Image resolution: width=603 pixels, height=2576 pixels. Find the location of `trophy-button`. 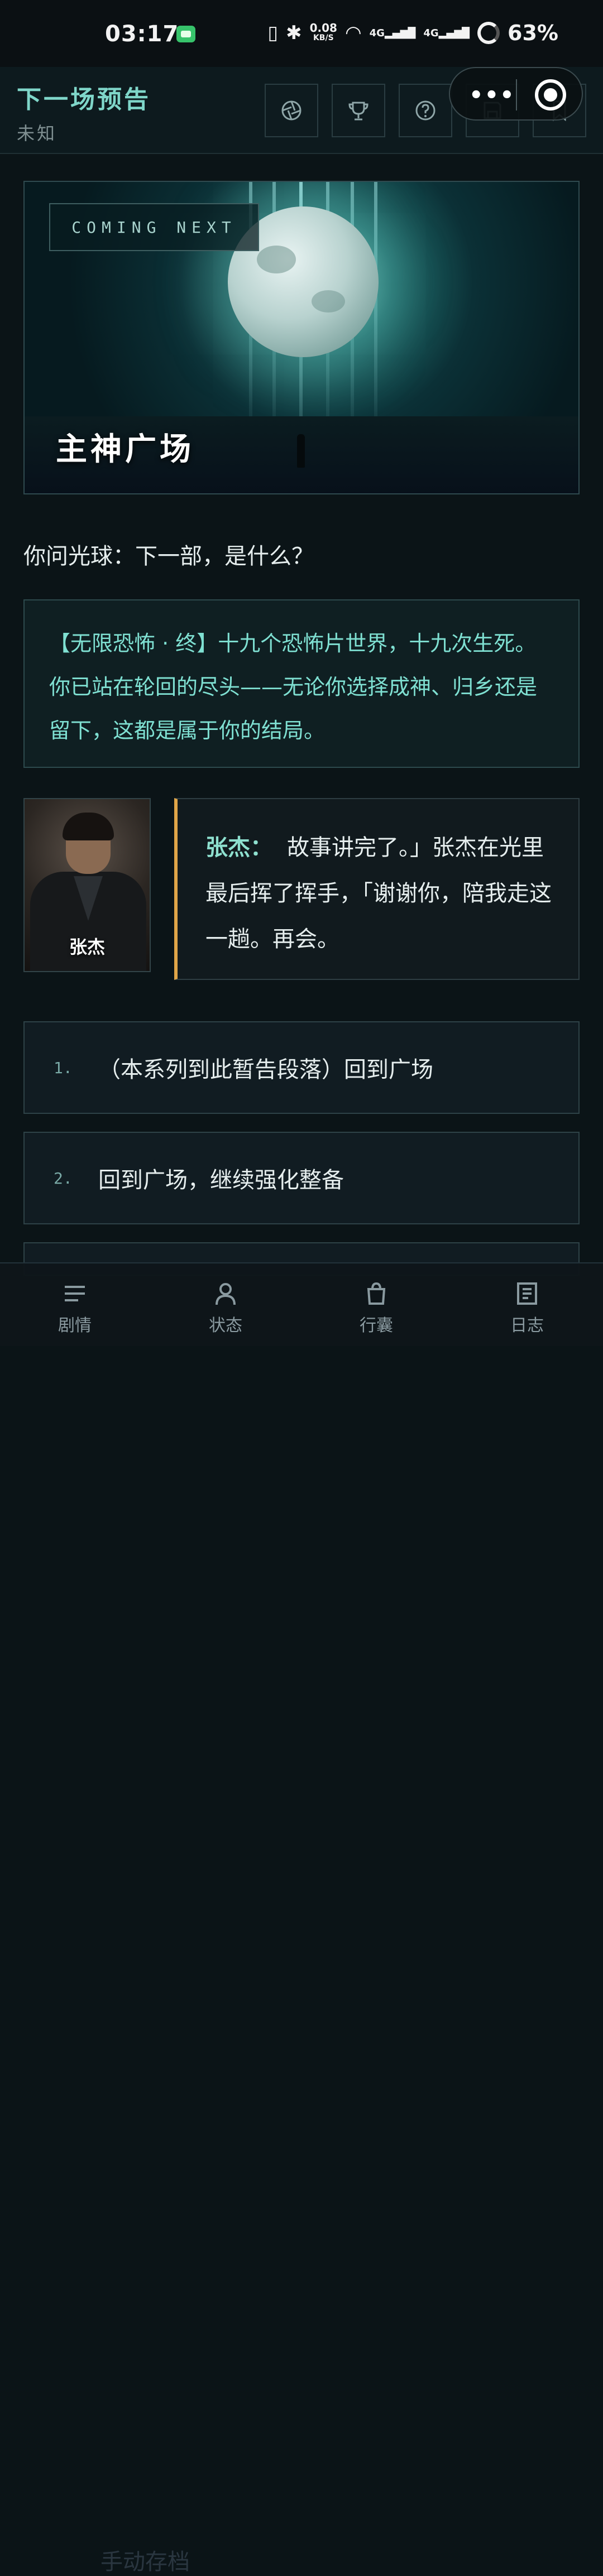

trophy-button is located at coordinates (358, 110).